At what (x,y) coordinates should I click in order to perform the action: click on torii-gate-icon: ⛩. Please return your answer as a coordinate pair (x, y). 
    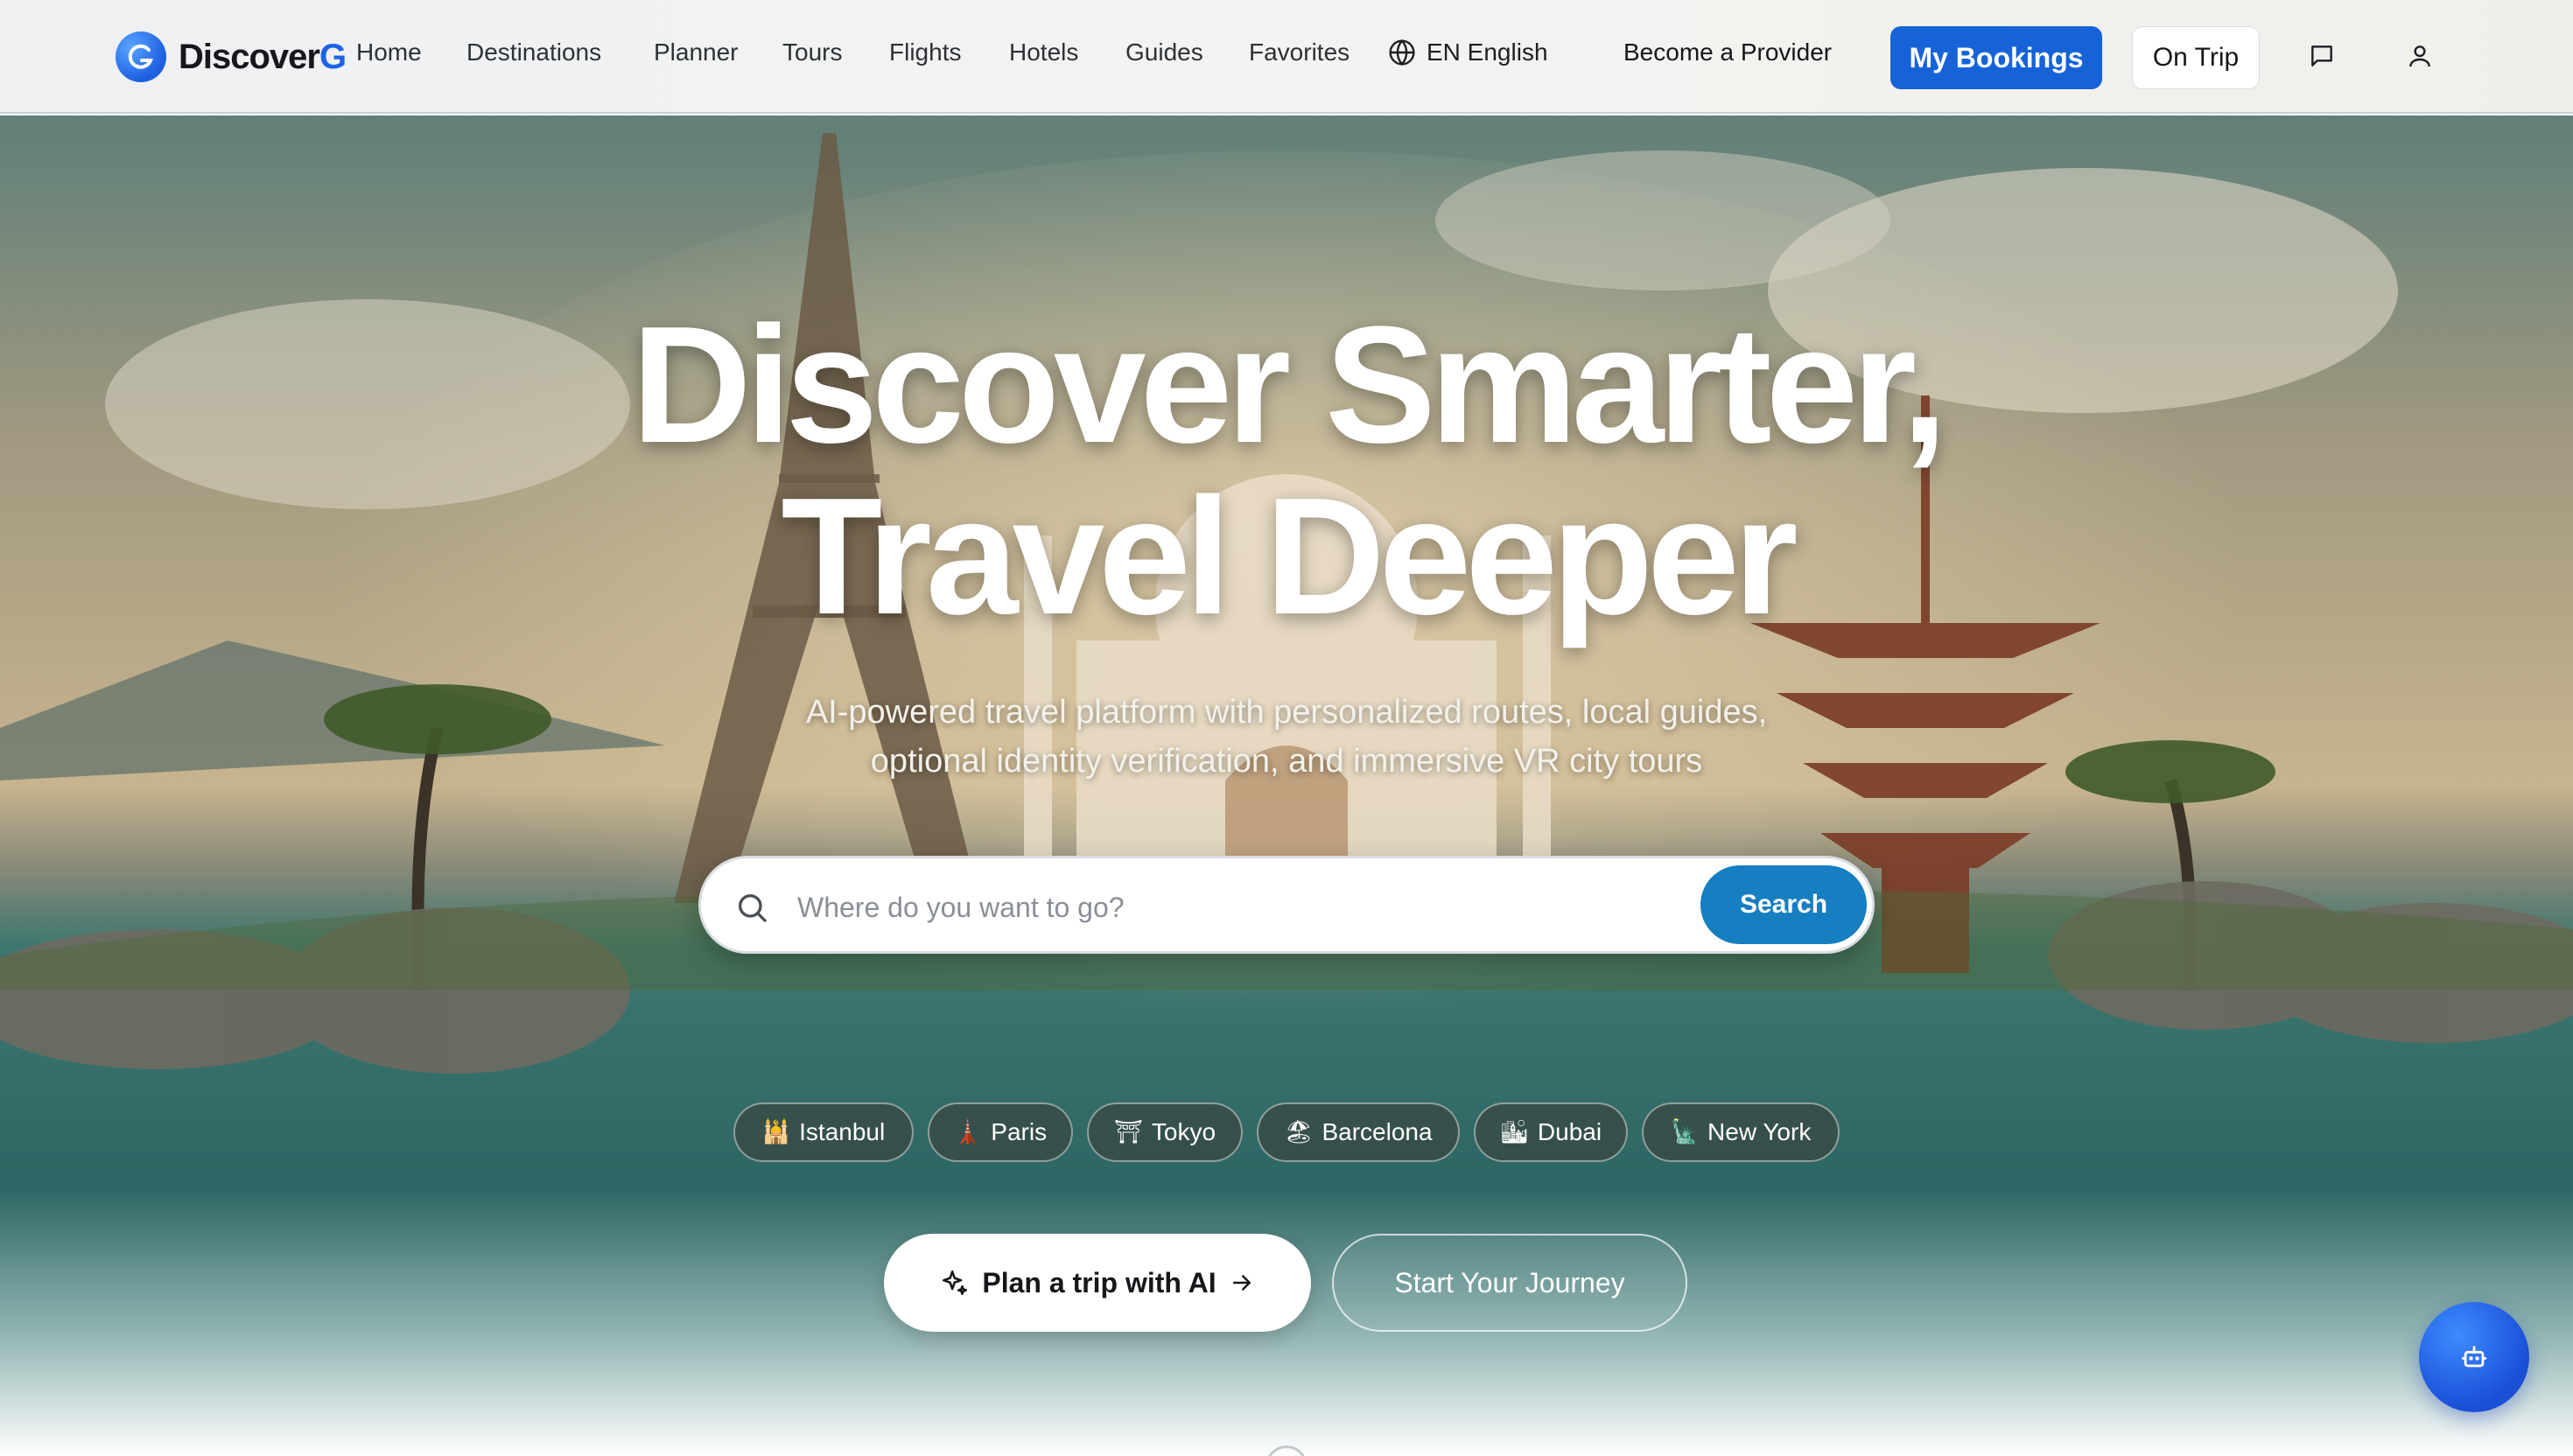
    Looking at the image, I should click on (1128, 1132).